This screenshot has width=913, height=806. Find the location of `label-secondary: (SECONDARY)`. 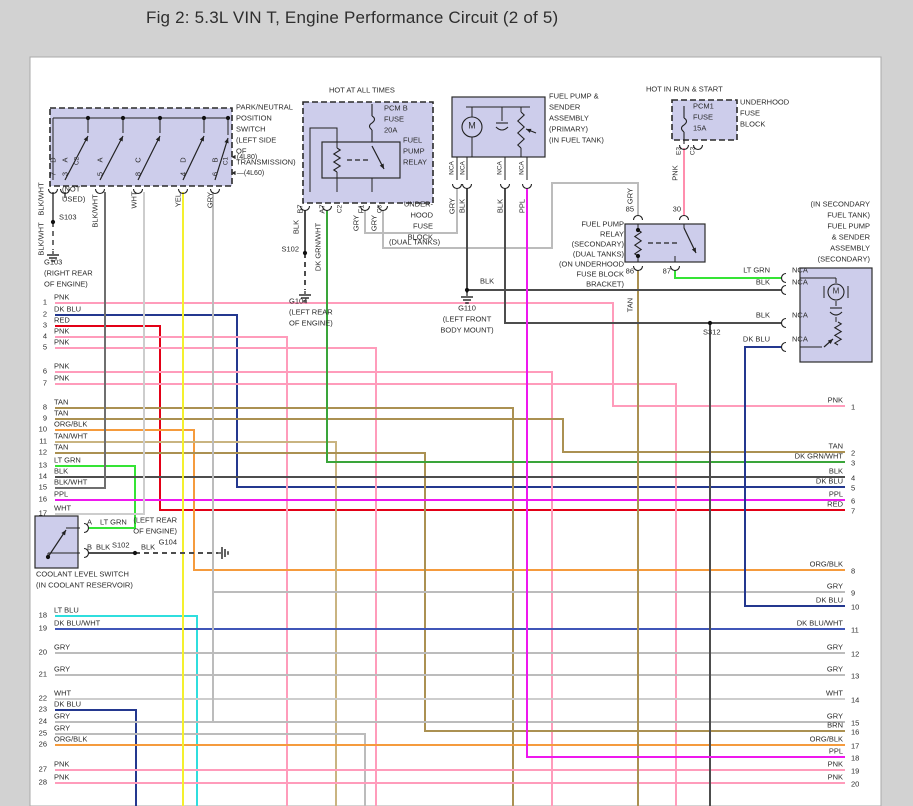

label-secondary: (SECONDARY) is located at coordinates (598, 244).